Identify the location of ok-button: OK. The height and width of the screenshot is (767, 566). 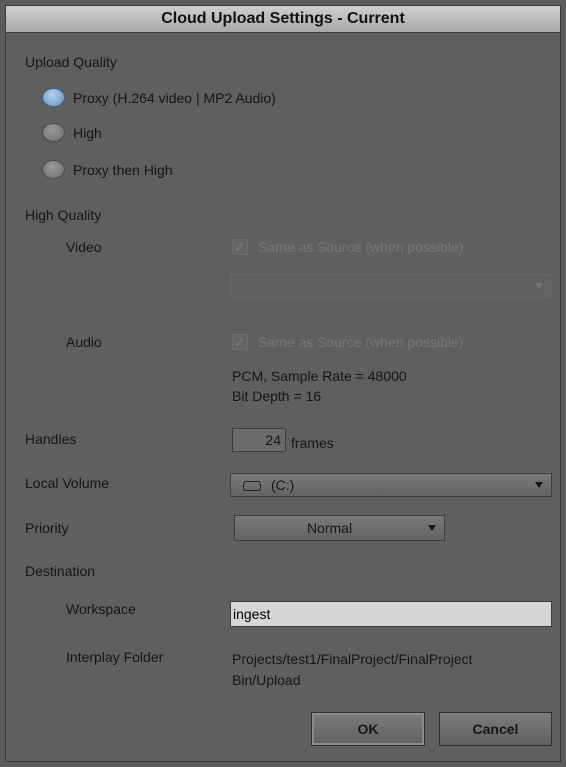
(368, 729).